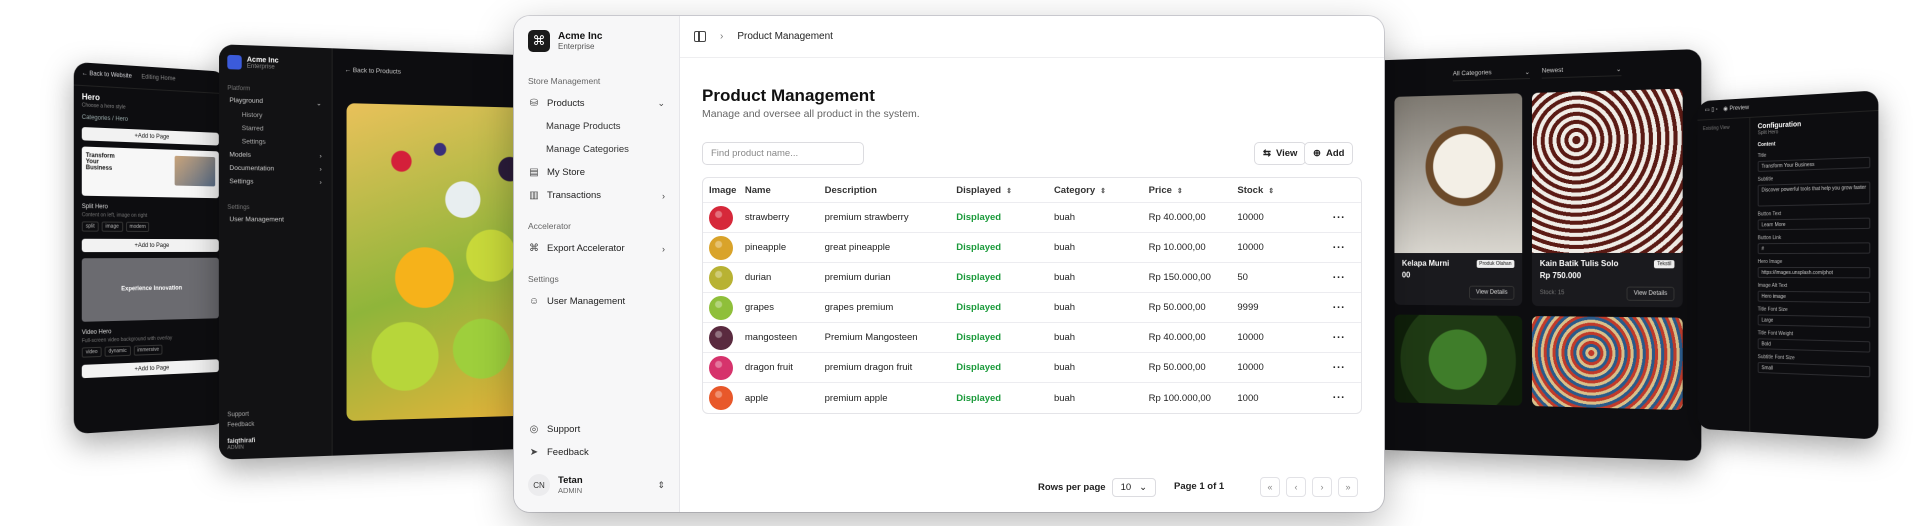  What do you see at coordinates (596, 301) in the screenshot?
I see `sidebar-item-user-management: ☺ User Management` at bounding box center [596, 301].